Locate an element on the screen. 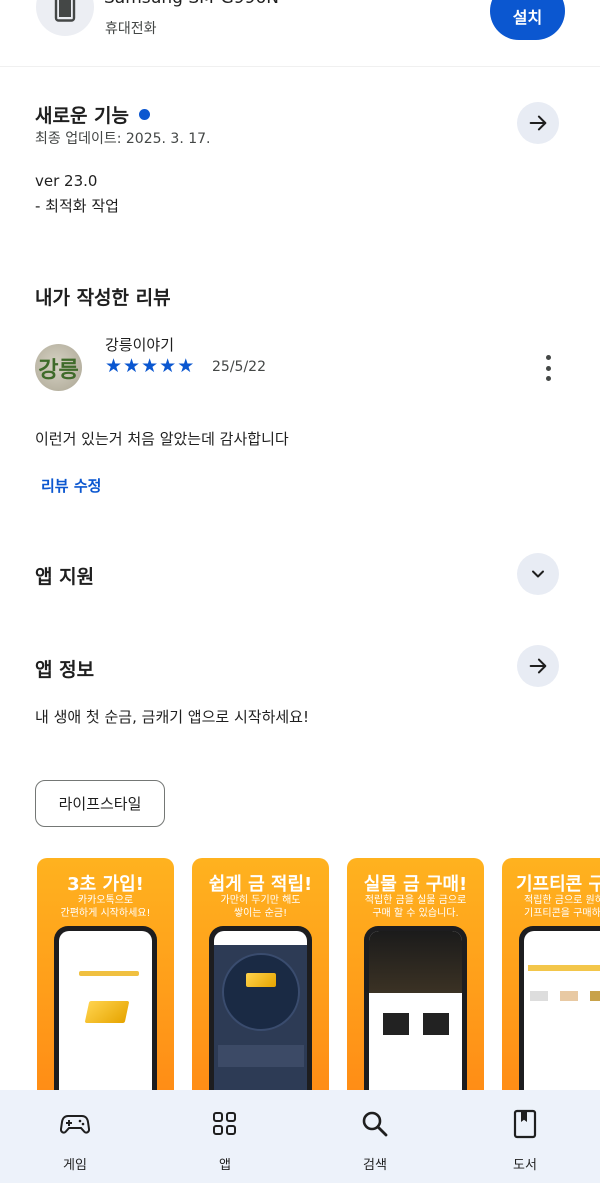 The image size is (600, 1183). apps-grid-icon is located at coordinates (225, 1124).